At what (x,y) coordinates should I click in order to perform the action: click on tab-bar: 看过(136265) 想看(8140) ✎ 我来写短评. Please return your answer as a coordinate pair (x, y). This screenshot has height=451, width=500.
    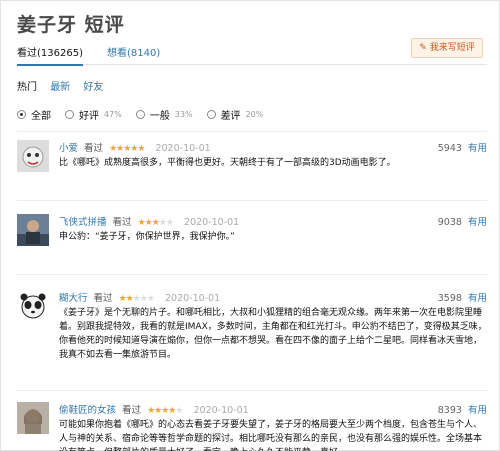
    Looking at the image, I should click on (252, 52).